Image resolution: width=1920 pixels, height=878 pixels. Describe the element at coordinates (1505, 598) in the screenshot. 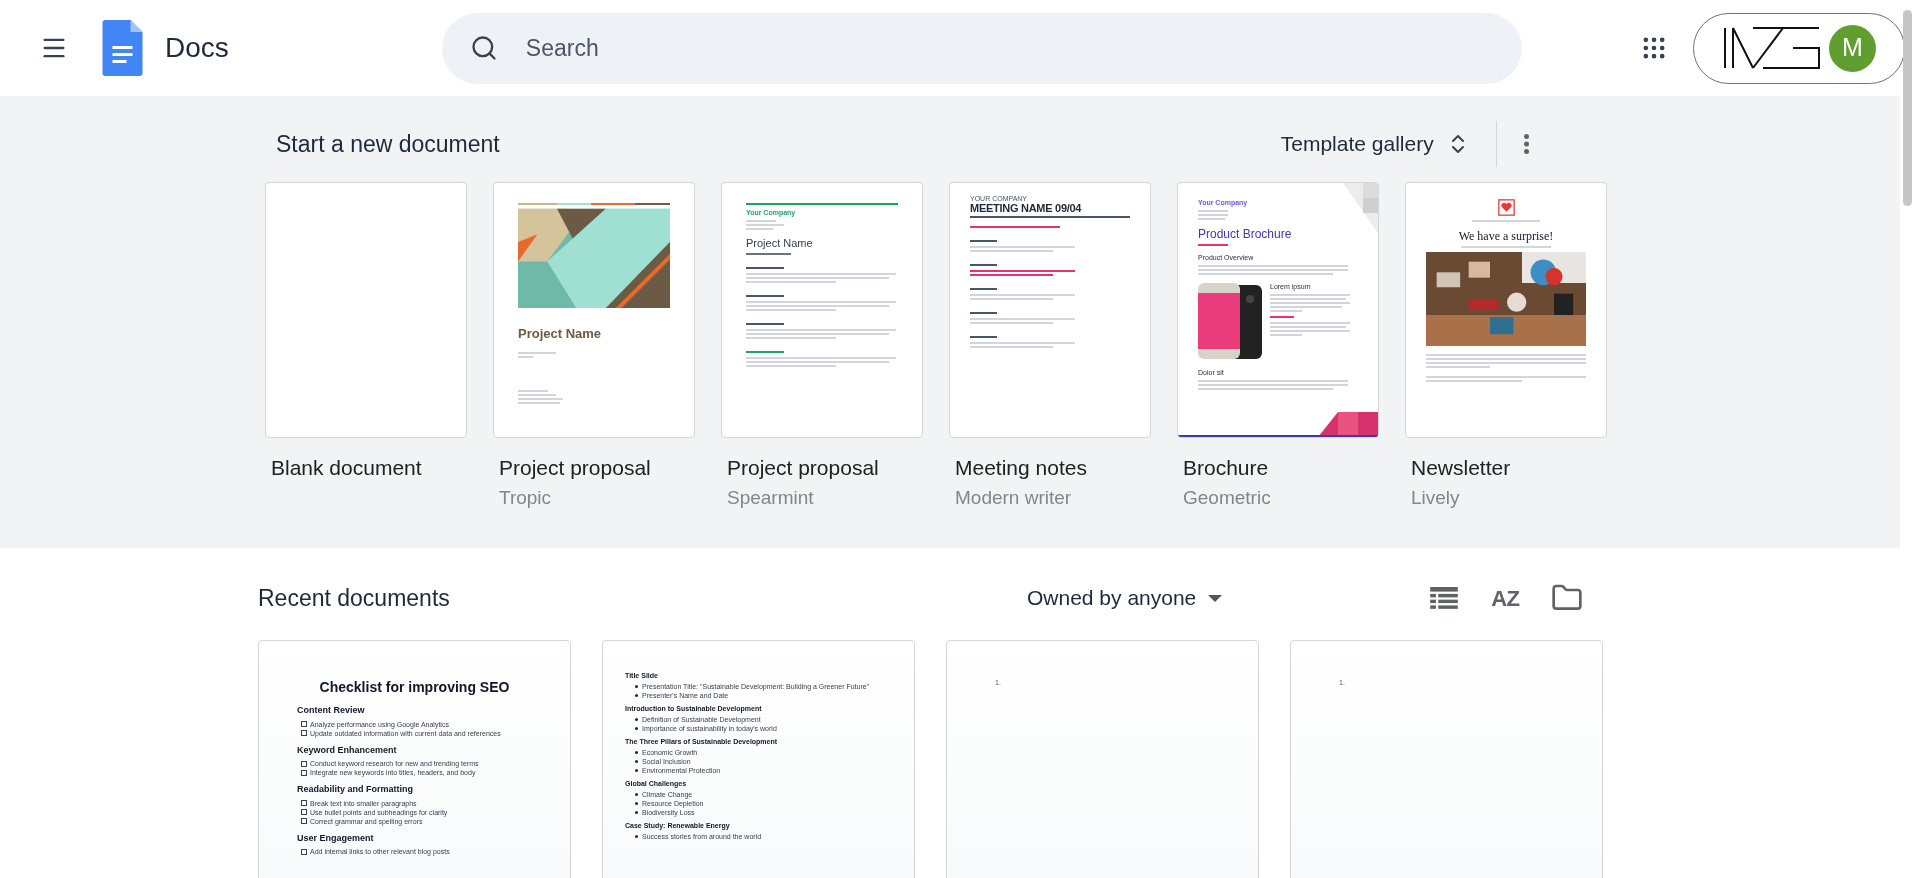

I see `sort-button: AZ` at that location.